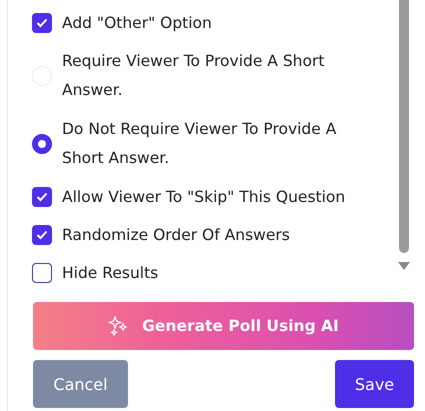 This screenshot has height=411, width=425. What do you see at coordinates (404, 126) in the screenshot?
I see `scrollbar-thumb` at bounding box center [404, 126].